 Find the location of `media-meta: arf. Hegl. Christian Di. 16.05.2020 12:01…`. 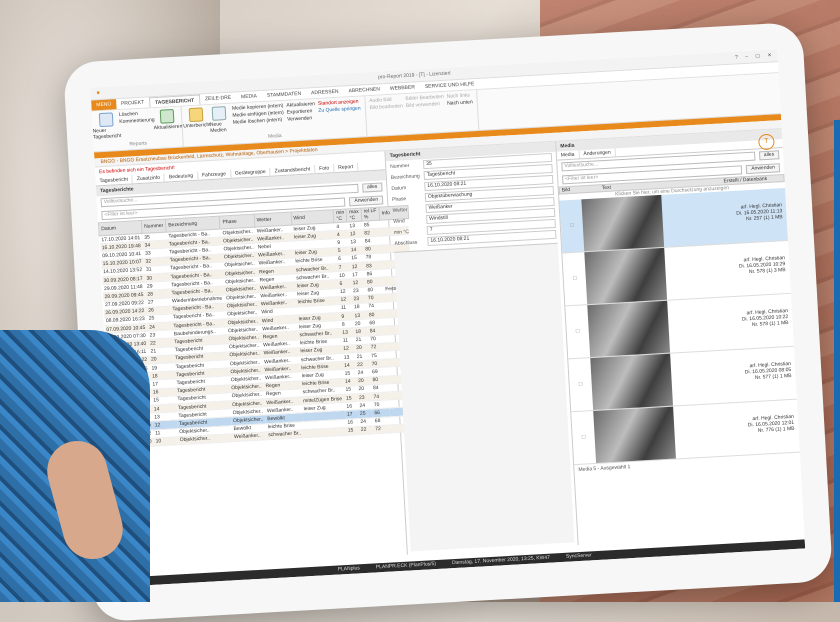

media-meta: arf. Hegl. Christian Di. 16.05.2020 12:01… is located at coordinates (736, 429).